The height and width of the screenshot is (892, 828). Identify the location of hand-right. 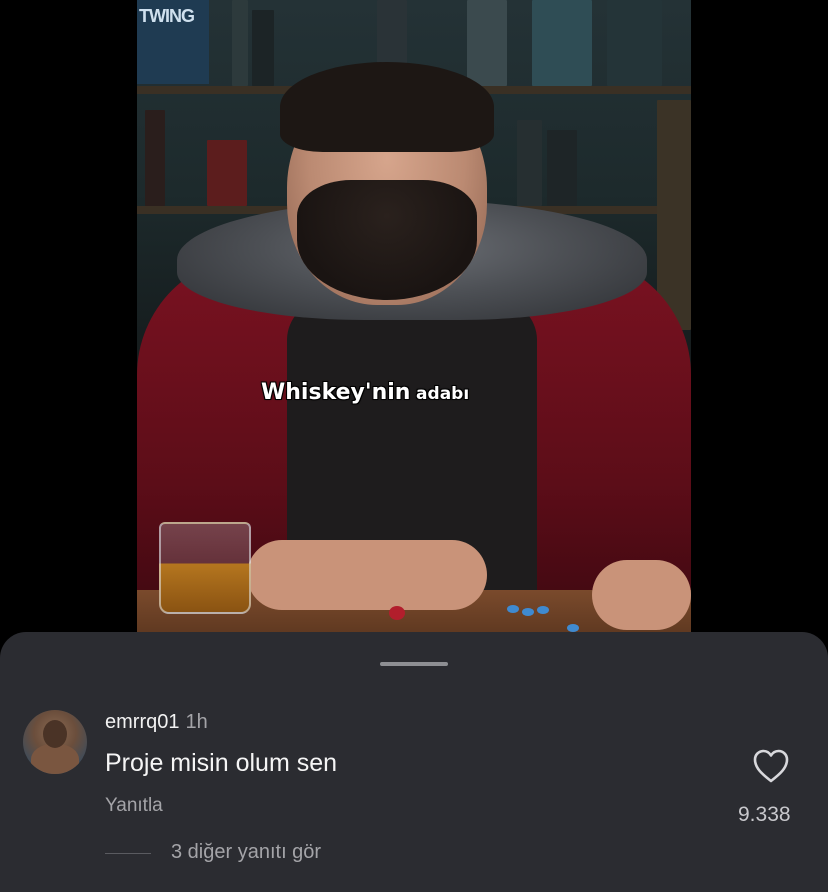
(641, 595).